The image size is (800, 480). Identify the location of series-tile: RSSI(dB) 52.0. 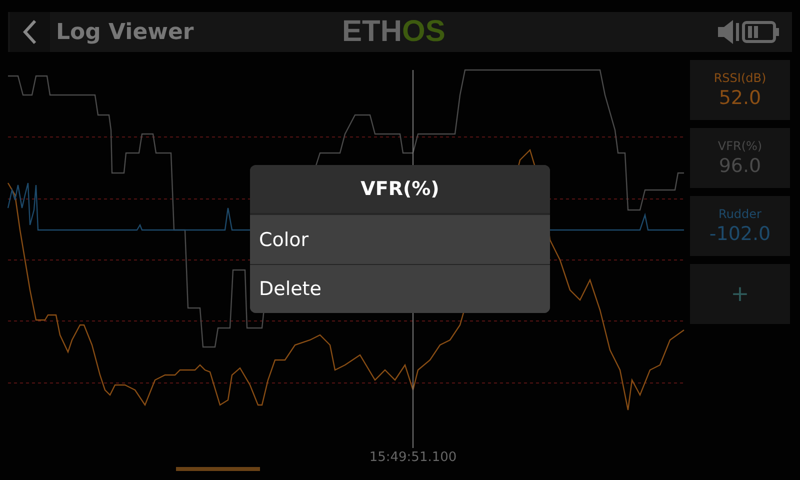
(740, 90).